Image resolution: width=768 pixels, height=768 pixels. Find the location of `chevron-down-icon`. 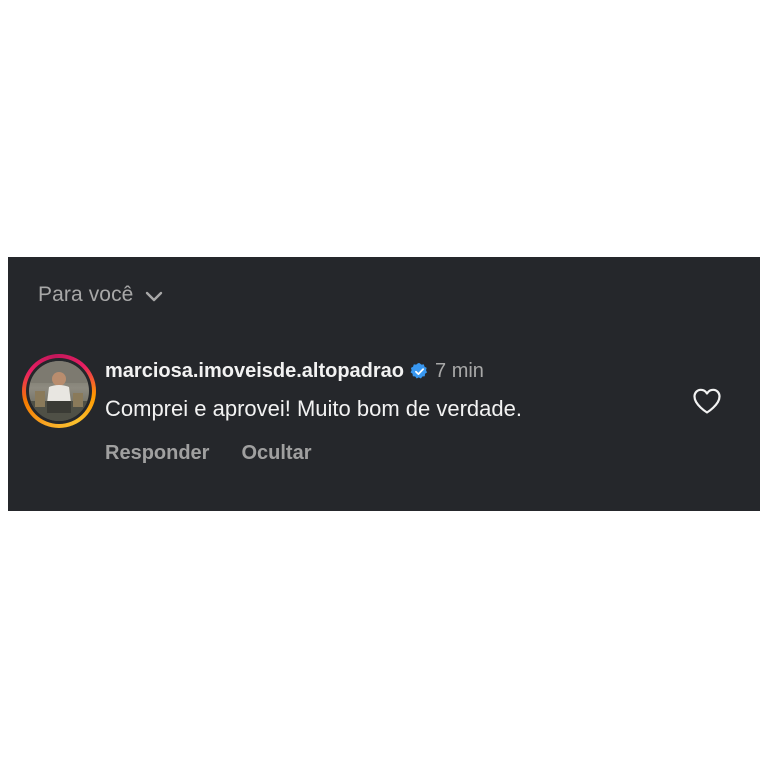

chevron-down-icon is located at coordinates (154, 296).